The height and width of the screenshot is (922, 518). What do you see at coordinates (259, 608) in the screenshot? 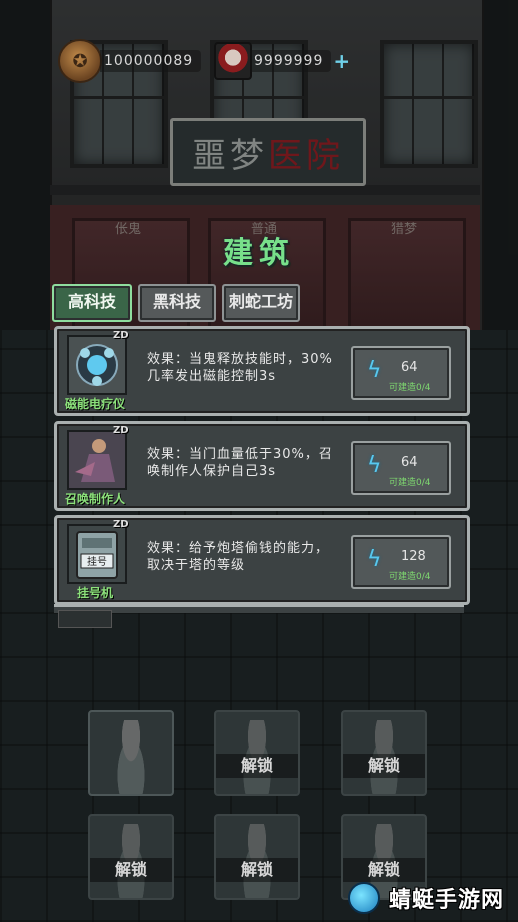
I see `building-card-partial` at bounding box center [259, 608].